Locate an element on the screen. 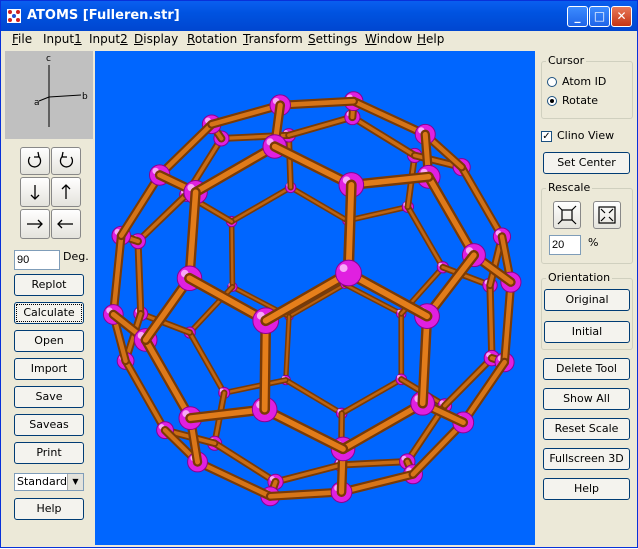 The width and height of the screenshot is (638, 549). menu-transform: Transform is located at coordinates (273, 39).